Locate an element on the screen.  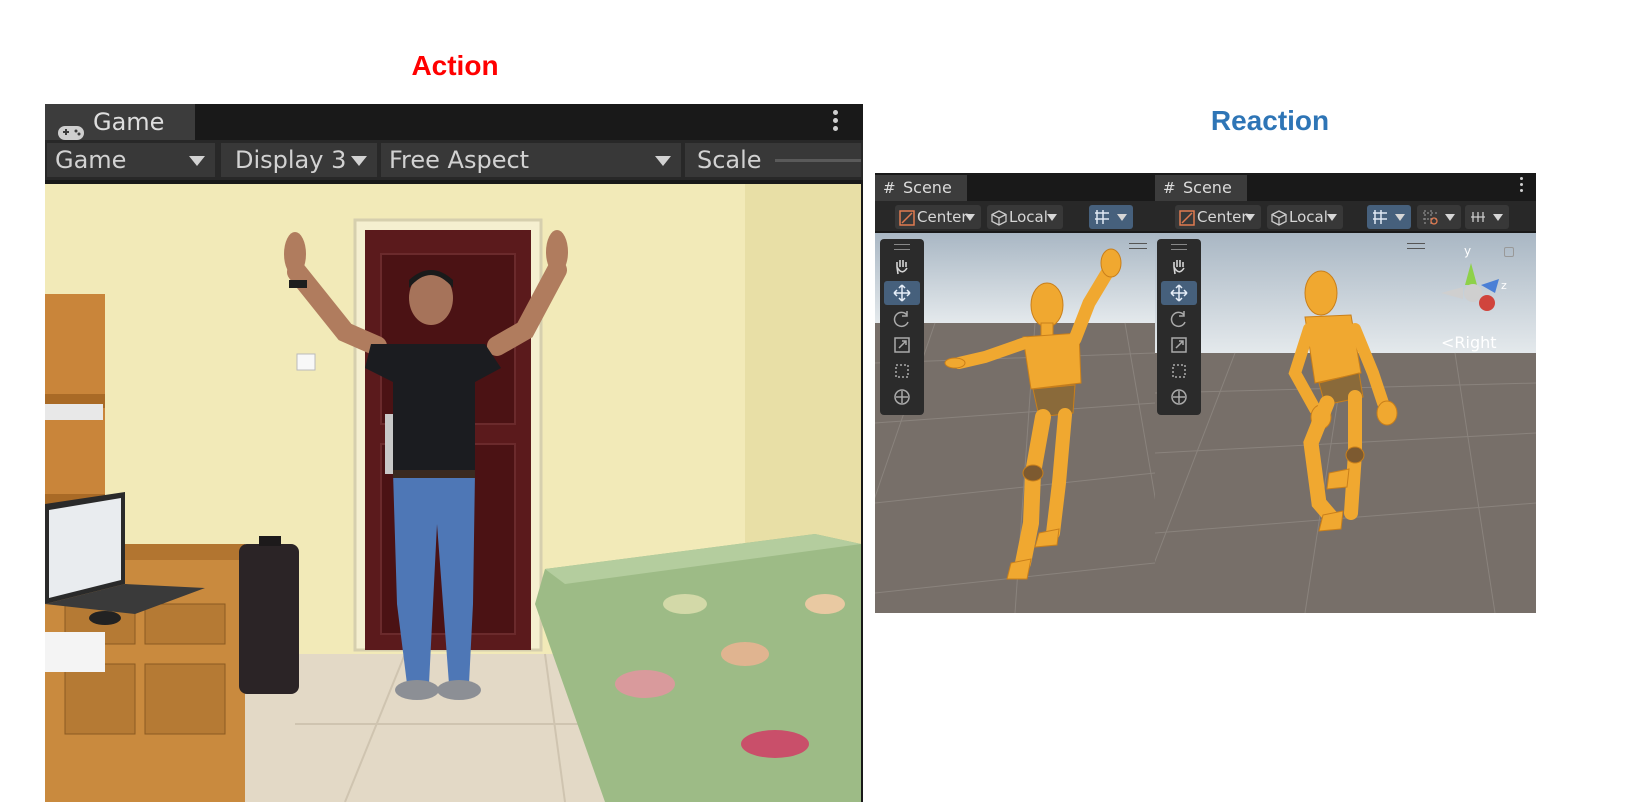
display-select: Display 3 is located at coordinates (299, 160).